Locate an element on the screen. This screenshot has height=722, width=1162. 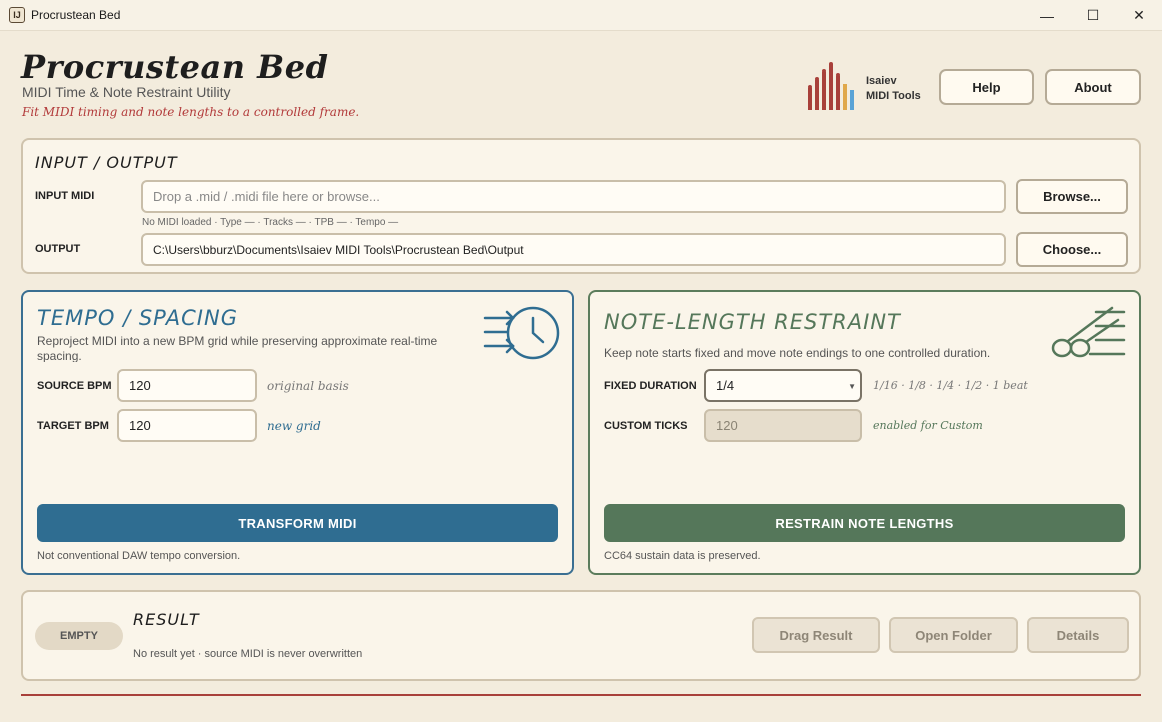
input-output-title: INPUT / OUTPUT is located at coordinates (106, 162).